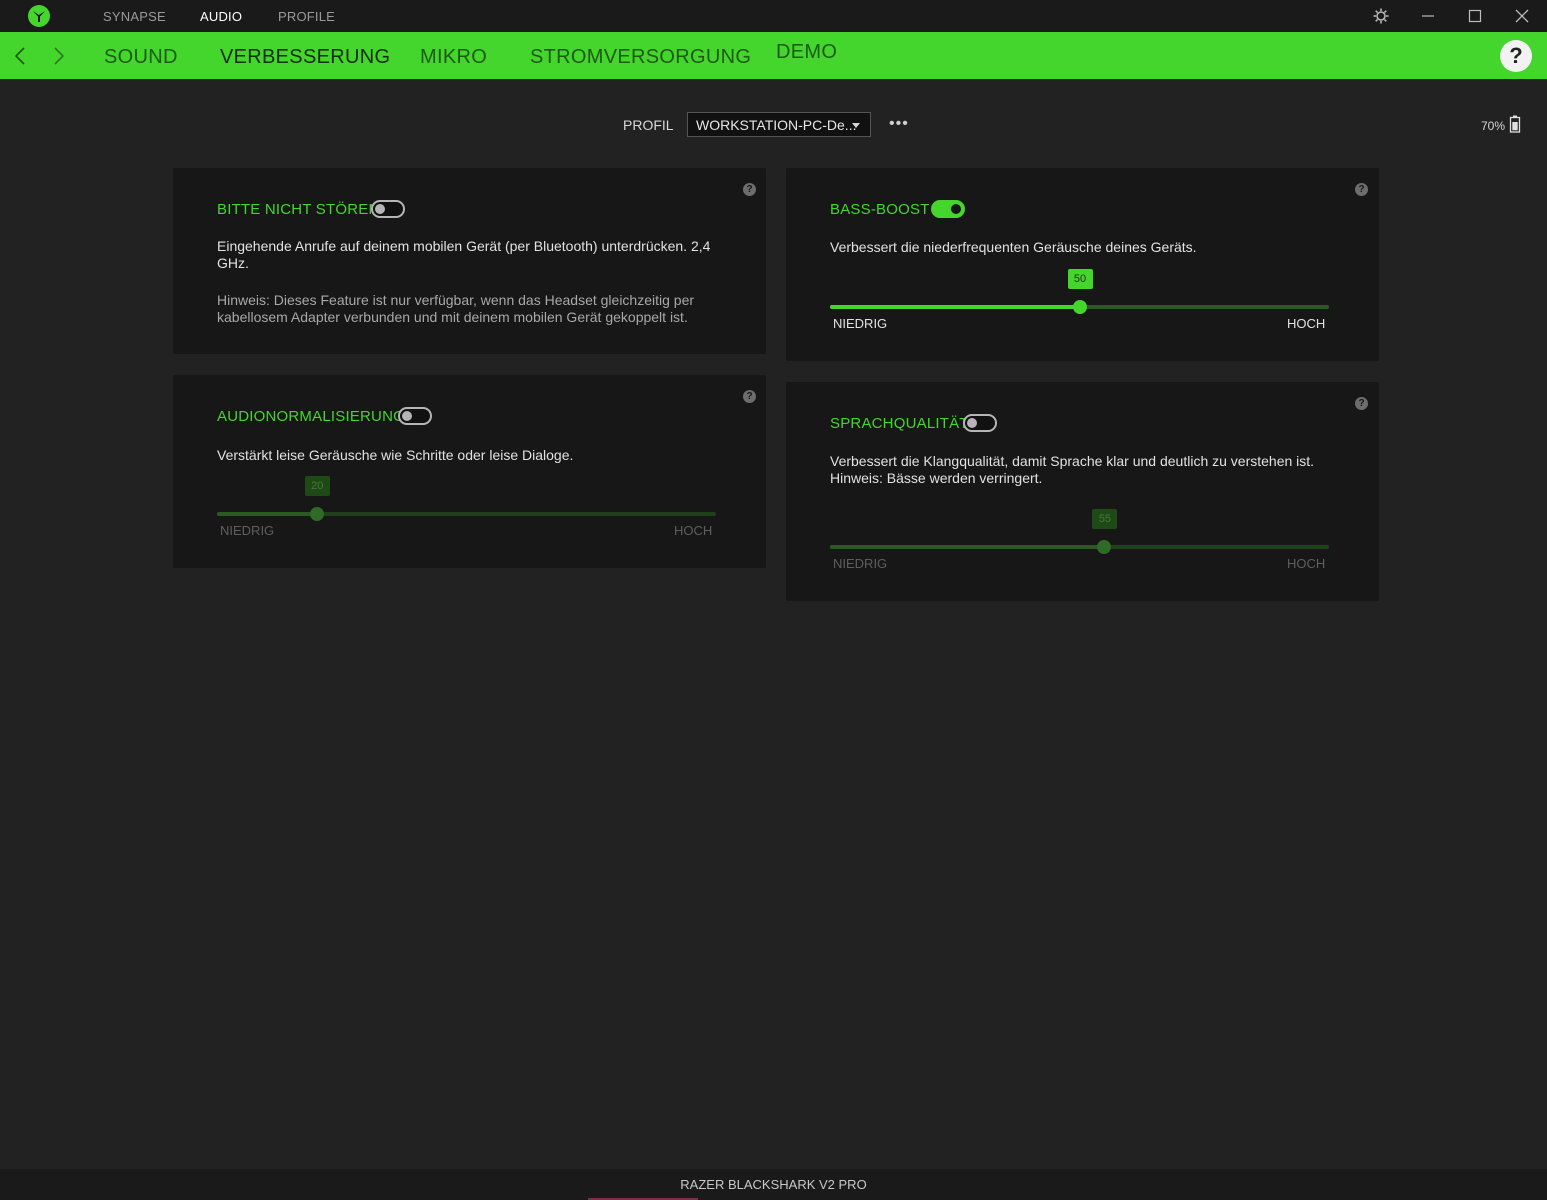 Image resolution: width=1547 pixels, height=1200 pixels. Describe the element at coordinates (306, 16) in the screenshot. I see `tab-profile: PROFILE` at that location.